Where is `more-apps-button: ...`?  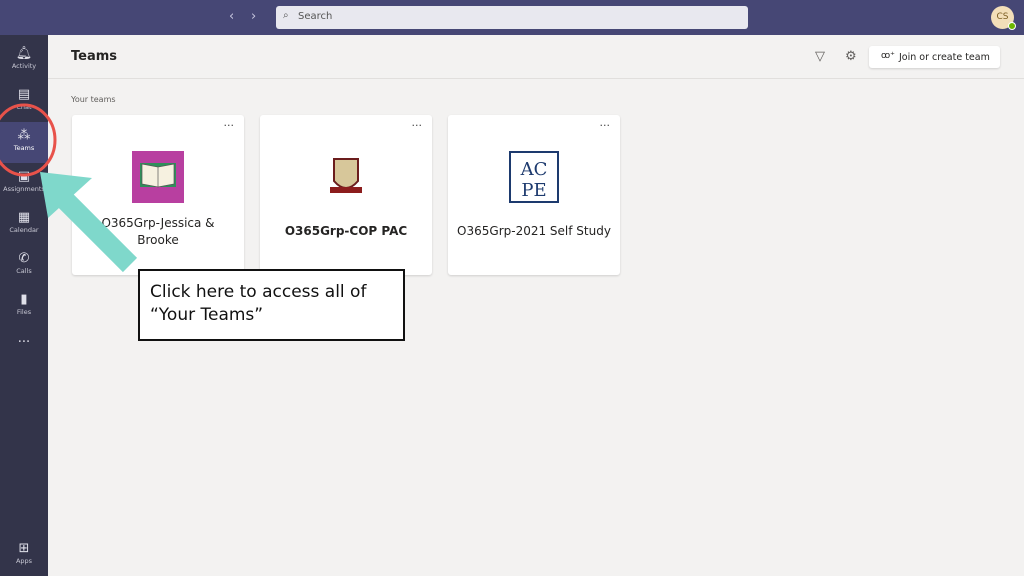 more-apps-button: ... is located at coordinates (24, 351).